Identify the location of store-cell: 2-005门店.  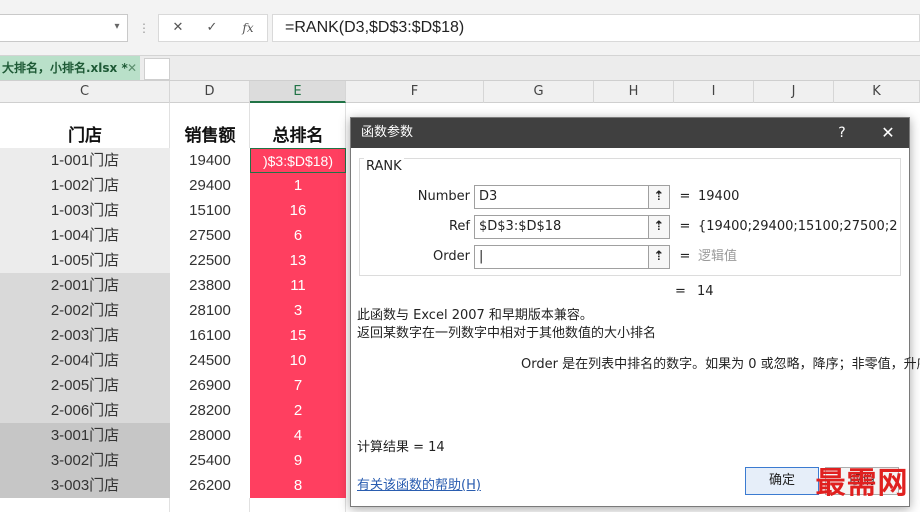
(85, 385).